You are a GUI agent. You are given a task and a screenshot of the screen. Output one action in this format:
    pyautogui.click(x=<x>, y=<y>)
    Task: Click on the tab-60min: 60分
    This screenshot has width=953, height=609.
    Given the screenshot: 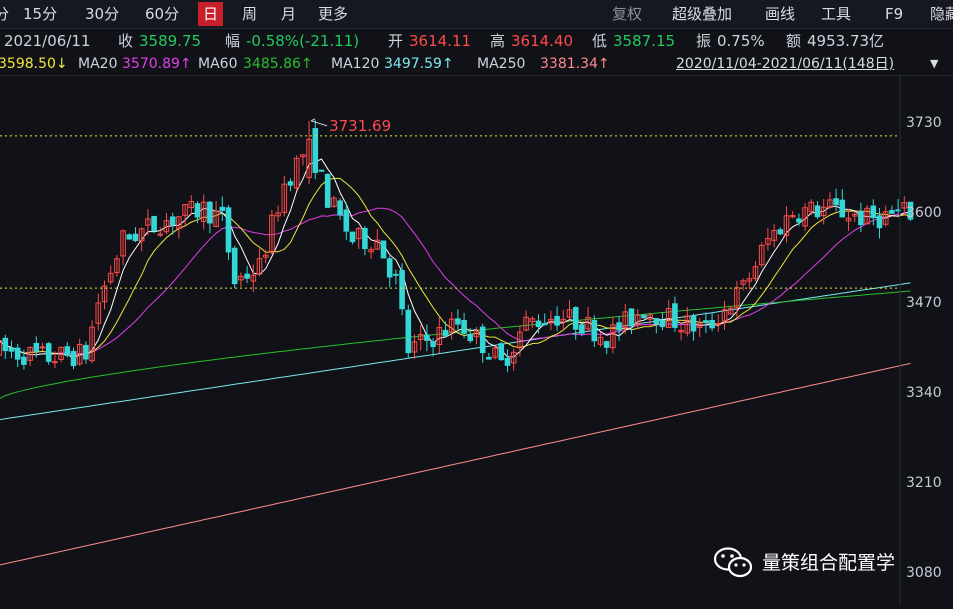 What is the action you would take?
    pyautogui.click(x=162, y=14)
    